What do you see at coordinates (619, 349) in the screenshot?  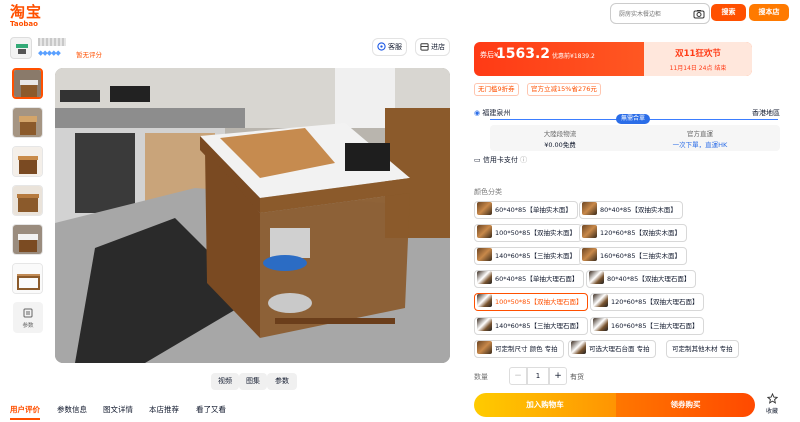 I see `sku-option-label: 可选大理石台面 专拍` at bounding box center [619, 349].